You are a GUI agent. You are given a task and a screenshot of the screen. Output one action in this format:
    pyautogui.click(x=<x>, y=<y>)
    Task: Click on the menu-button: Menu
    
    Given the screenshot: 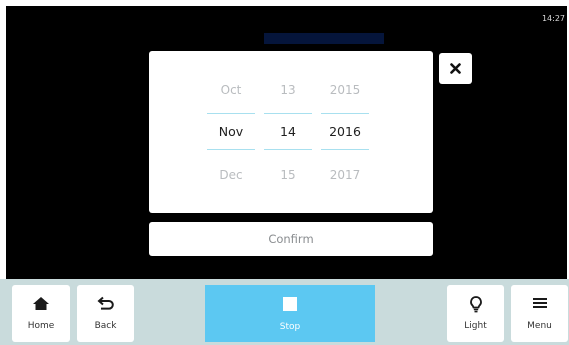 What is the action you would take?
    pyautogui.click(x=539, y=313)
    